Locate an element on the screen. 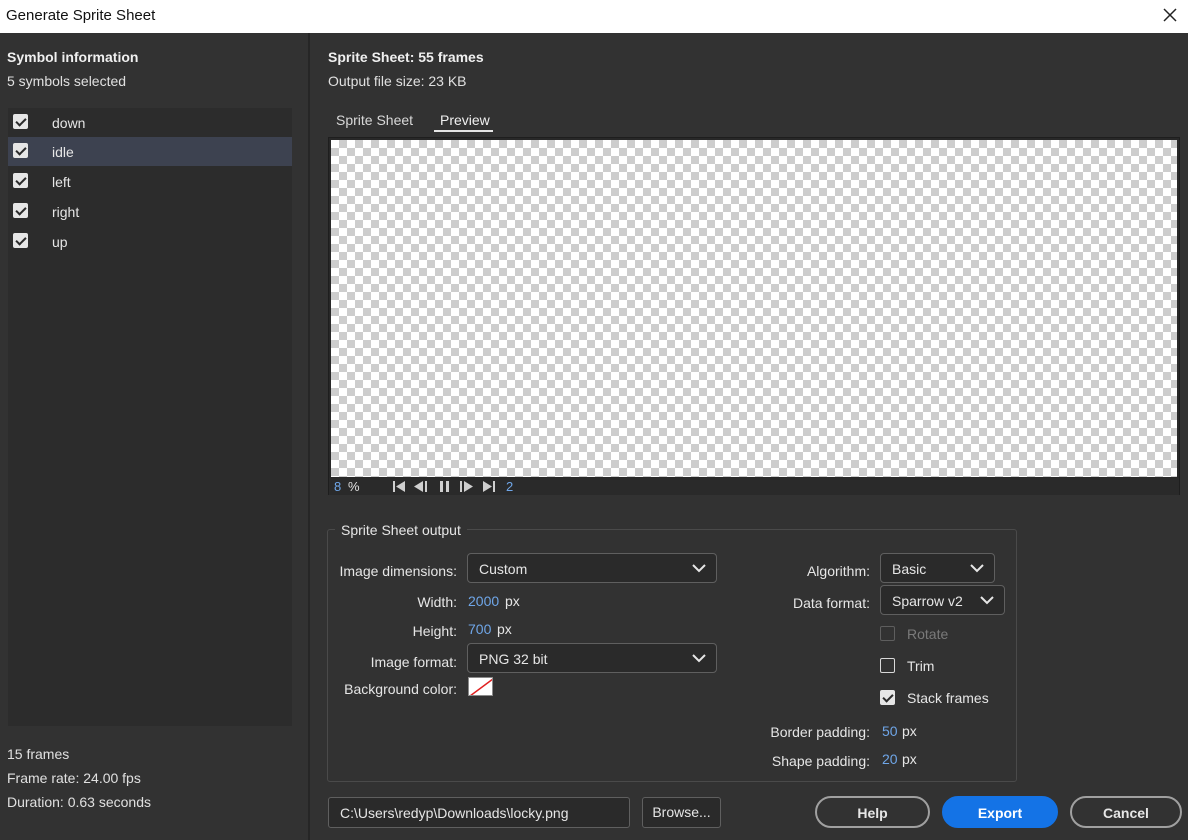  step-forward-icon is located at coordinates (466, 486).